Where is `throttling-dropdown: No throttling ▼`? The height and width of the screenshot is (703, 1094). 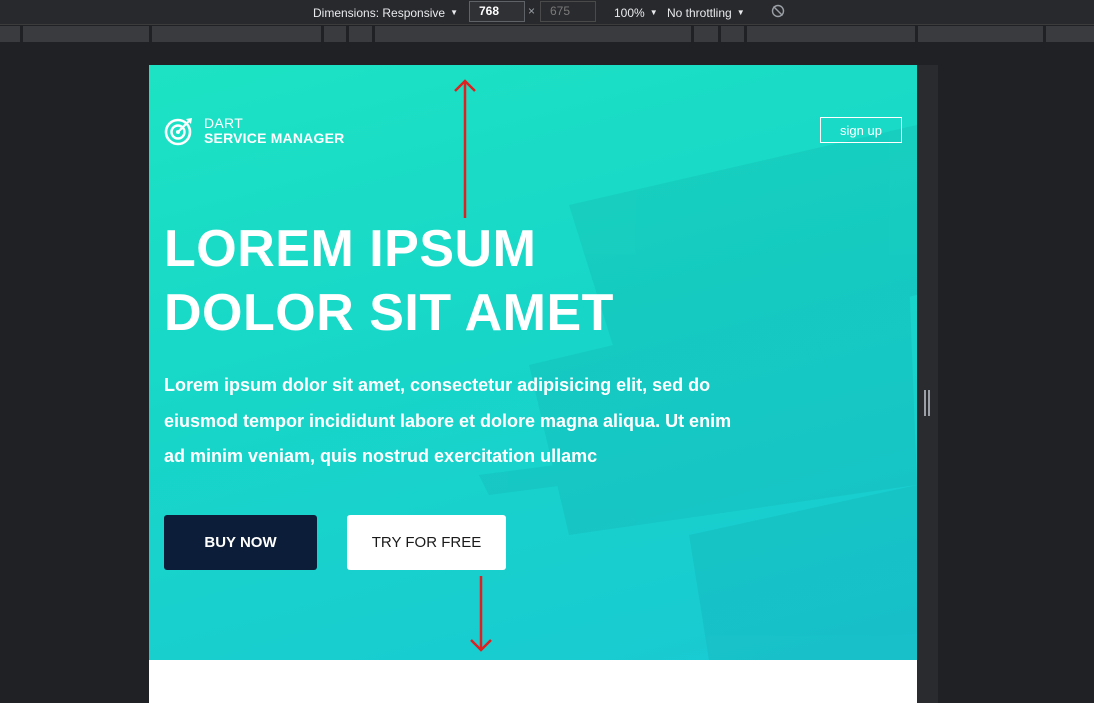 throttling-dropdown: No throttling ▼ is located at coordinates (706, 12).